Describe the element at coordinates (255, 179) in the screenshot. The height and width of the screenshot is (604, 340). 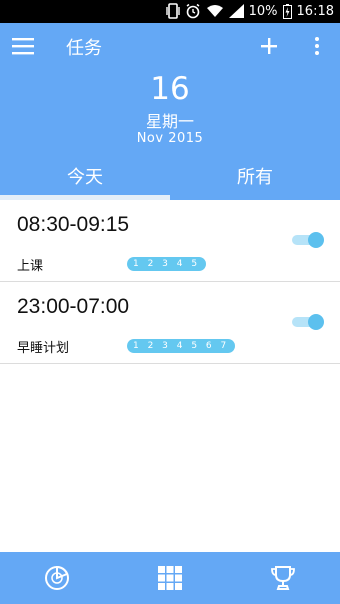
I see `tab-all: 所有` at that location.